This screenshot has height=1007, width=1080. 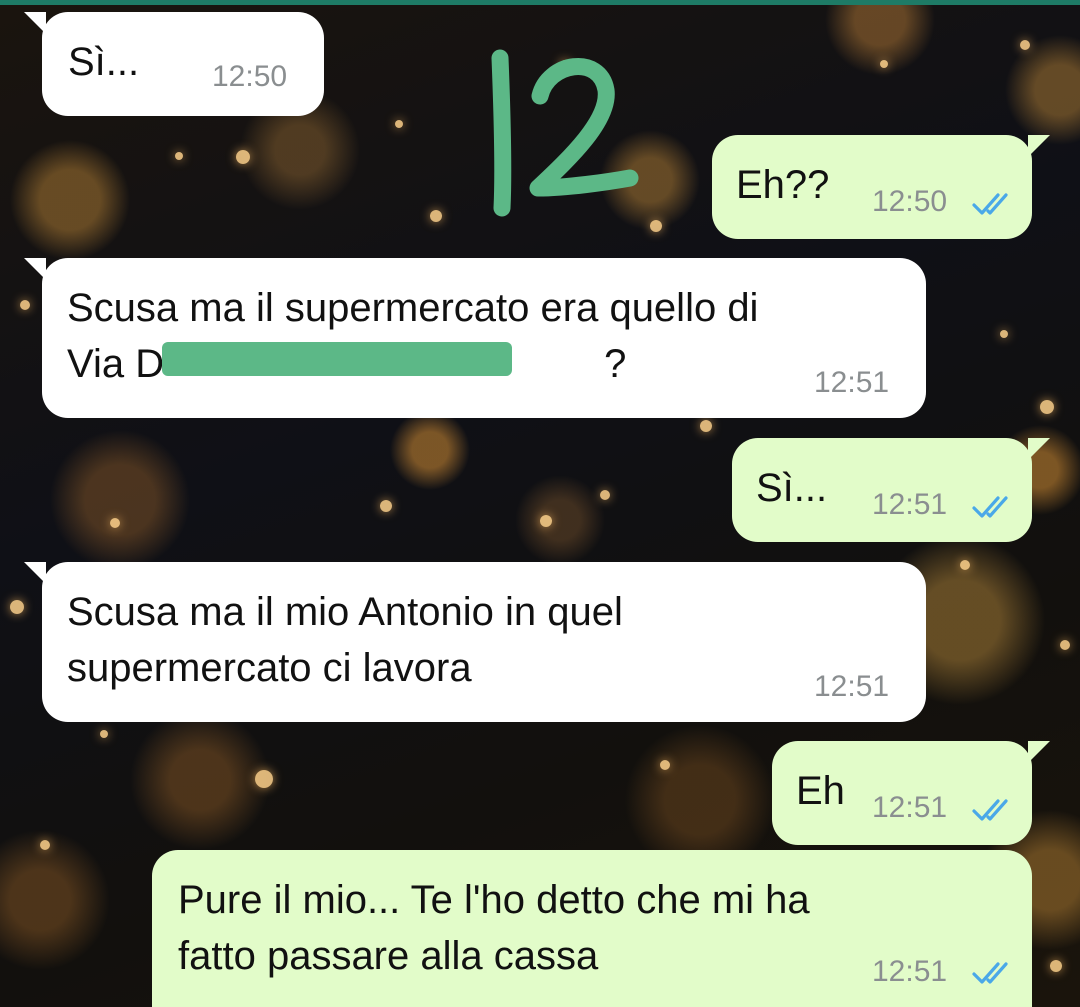 What do you see at coordinates (783, 185) in the screenshot?
I see `message-text: Eh??` at bounding box center [783, 185].